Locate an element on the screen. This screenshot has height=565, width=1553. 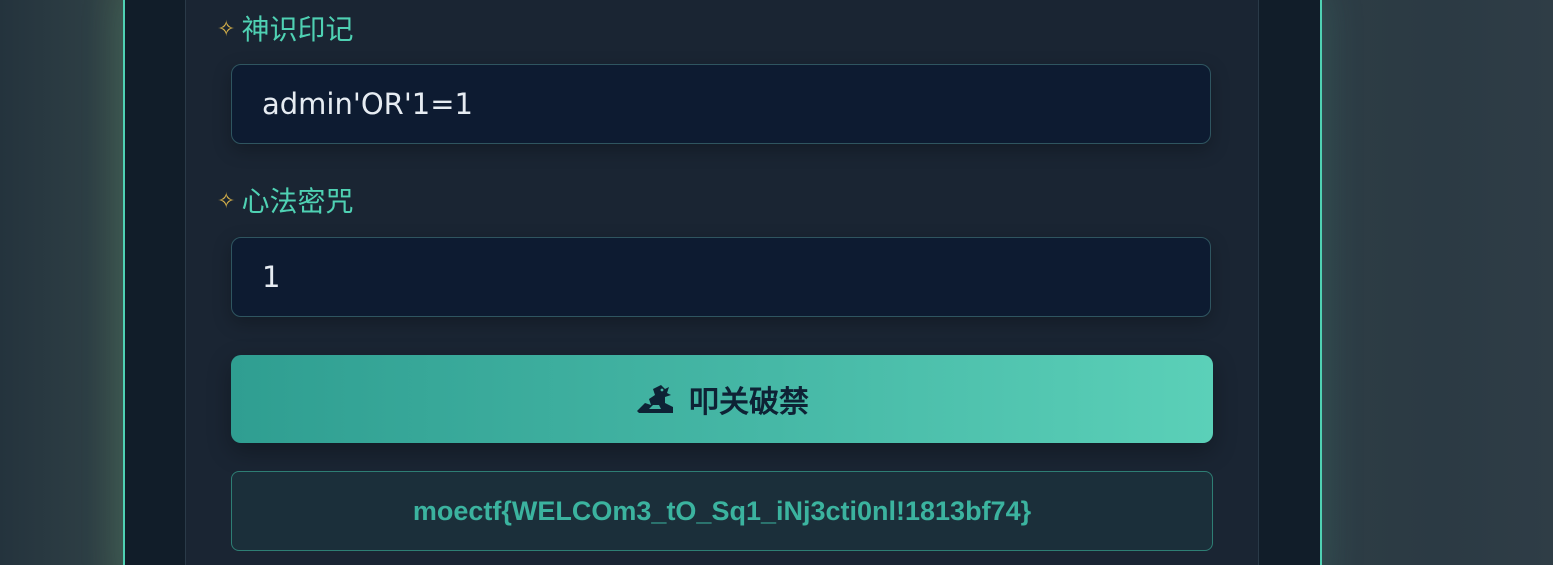
username-label-text: 神识印记 is located at coordinates (297, 29).